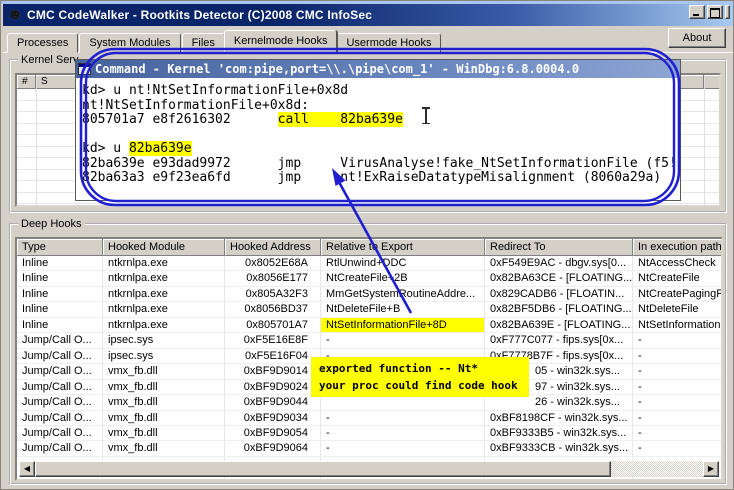 The width and height of the screenshot is (734, 490). What do you see at coordinates (697, 38) in the screenshot?
I see `about-button: About` at bounding box center [697, 38].